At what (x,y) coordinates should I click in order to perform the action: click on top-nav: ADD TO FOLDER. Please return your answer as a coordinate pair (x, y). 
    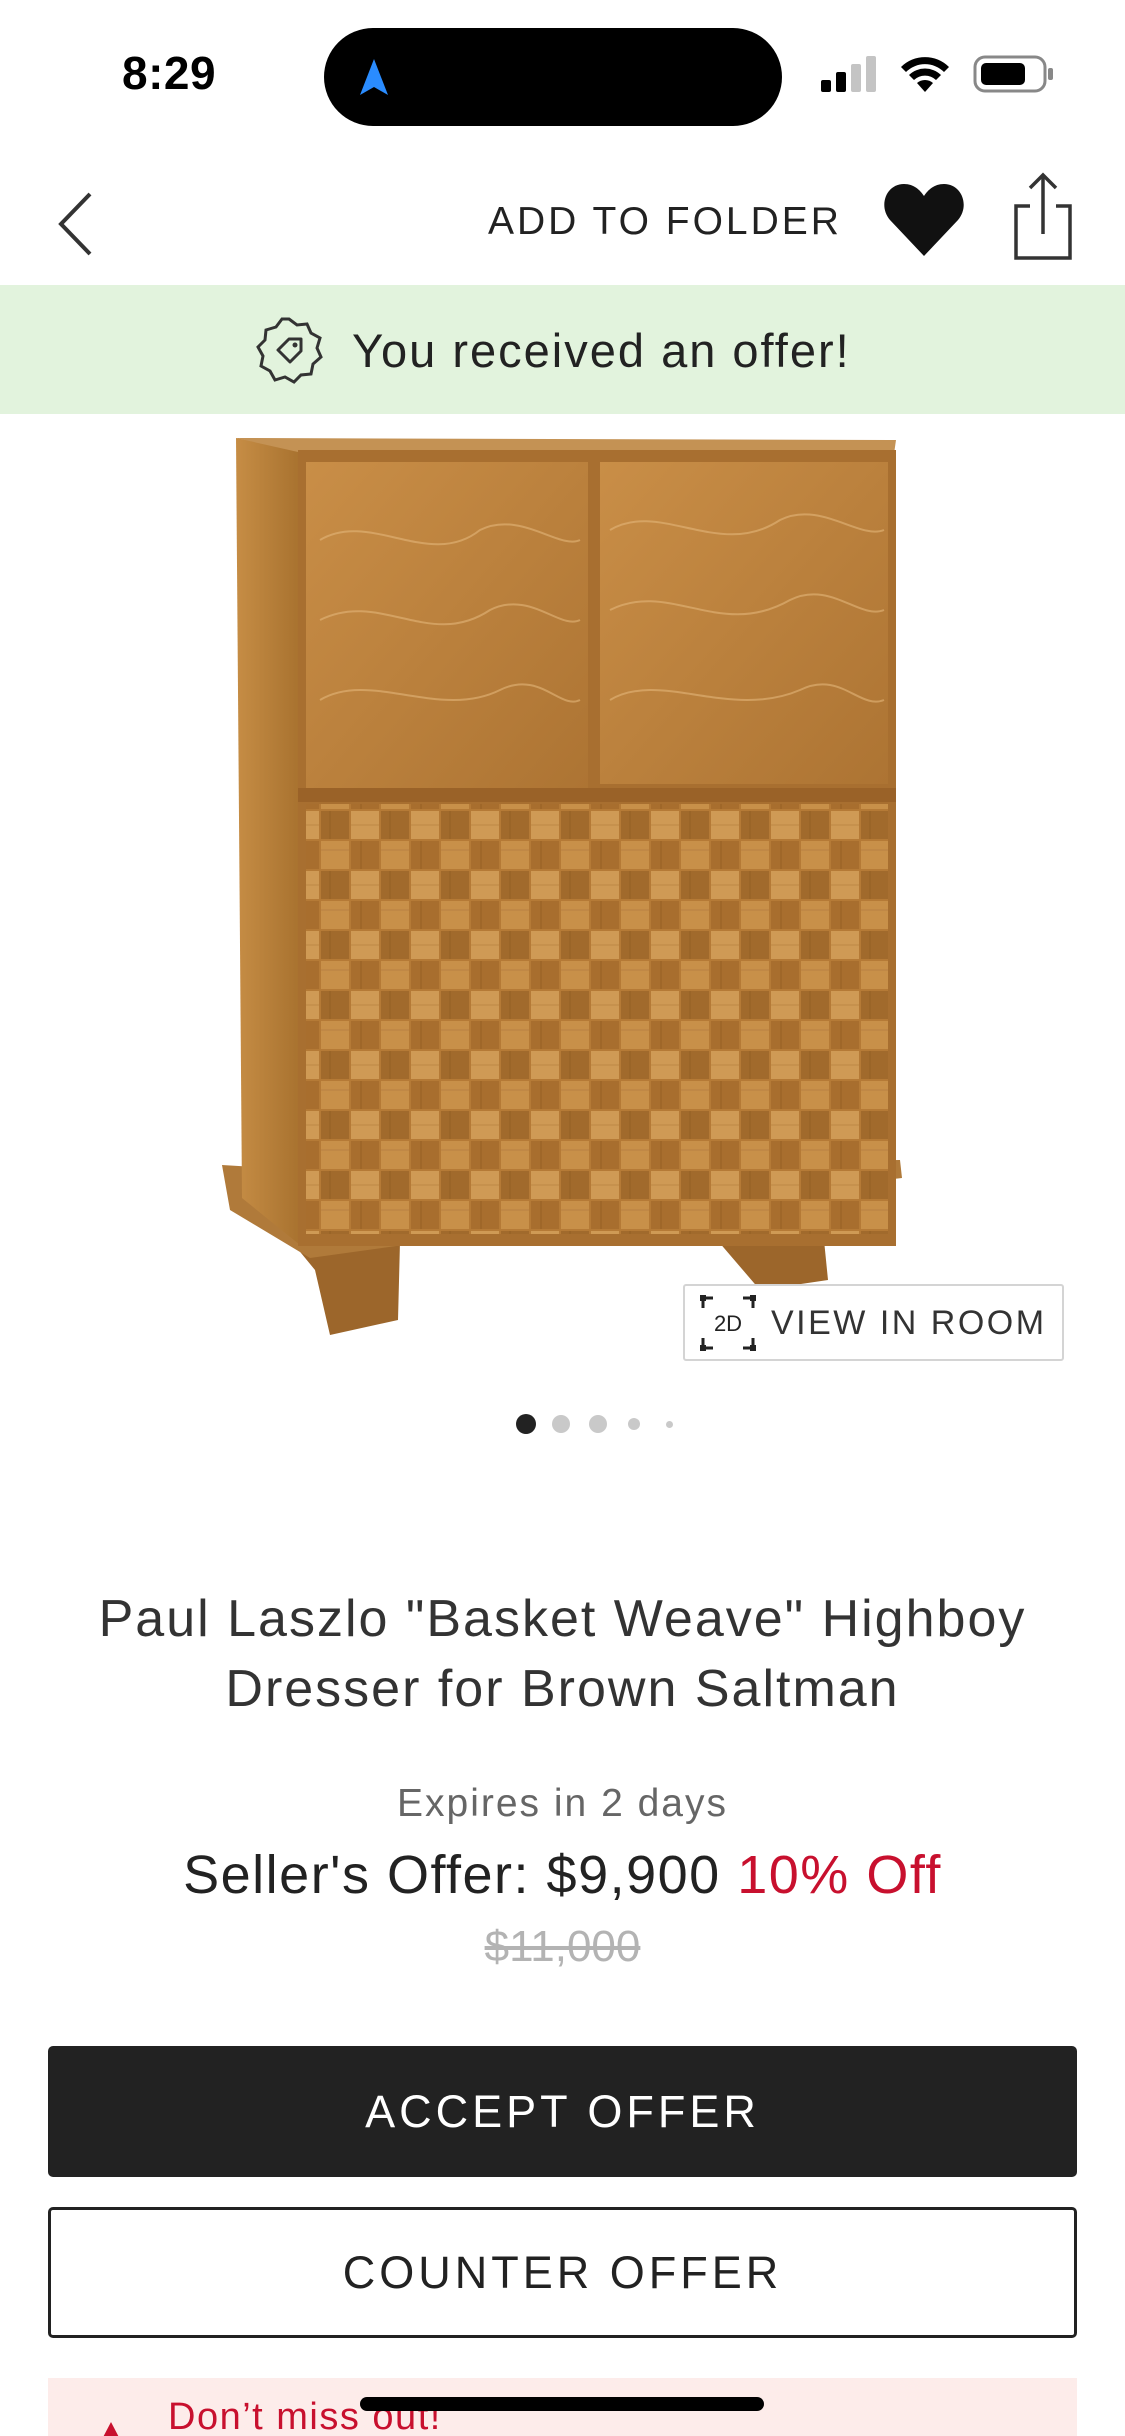
    Looking at the image, I should click on (562, 222).